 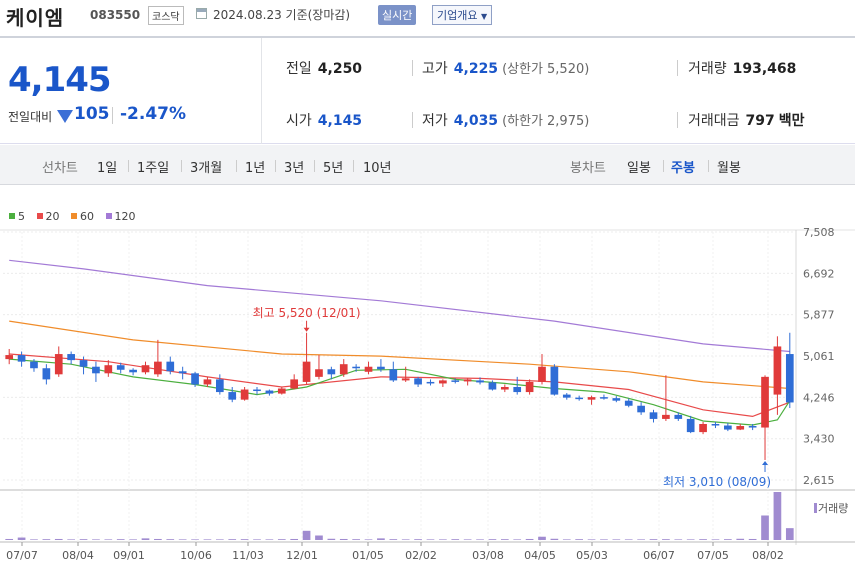 What do you see at coordinates (819, 315) in the screenshot?
I see `y-tick-label: 5,877` at bounding box center [819, 315].